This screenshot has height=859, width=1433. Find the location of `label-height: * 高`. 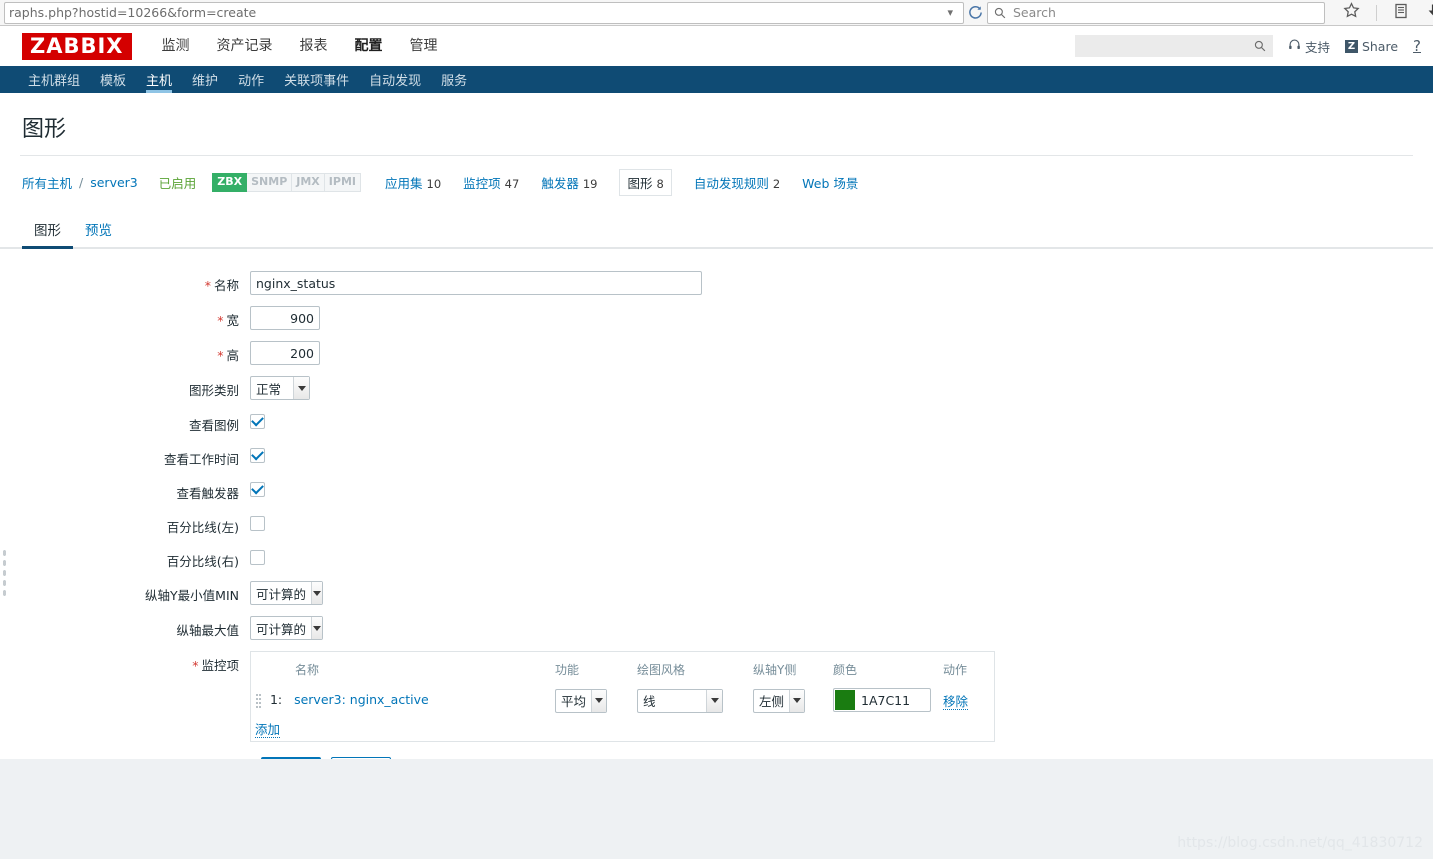

label-height: * 高 is located at coordinates (125, 352).